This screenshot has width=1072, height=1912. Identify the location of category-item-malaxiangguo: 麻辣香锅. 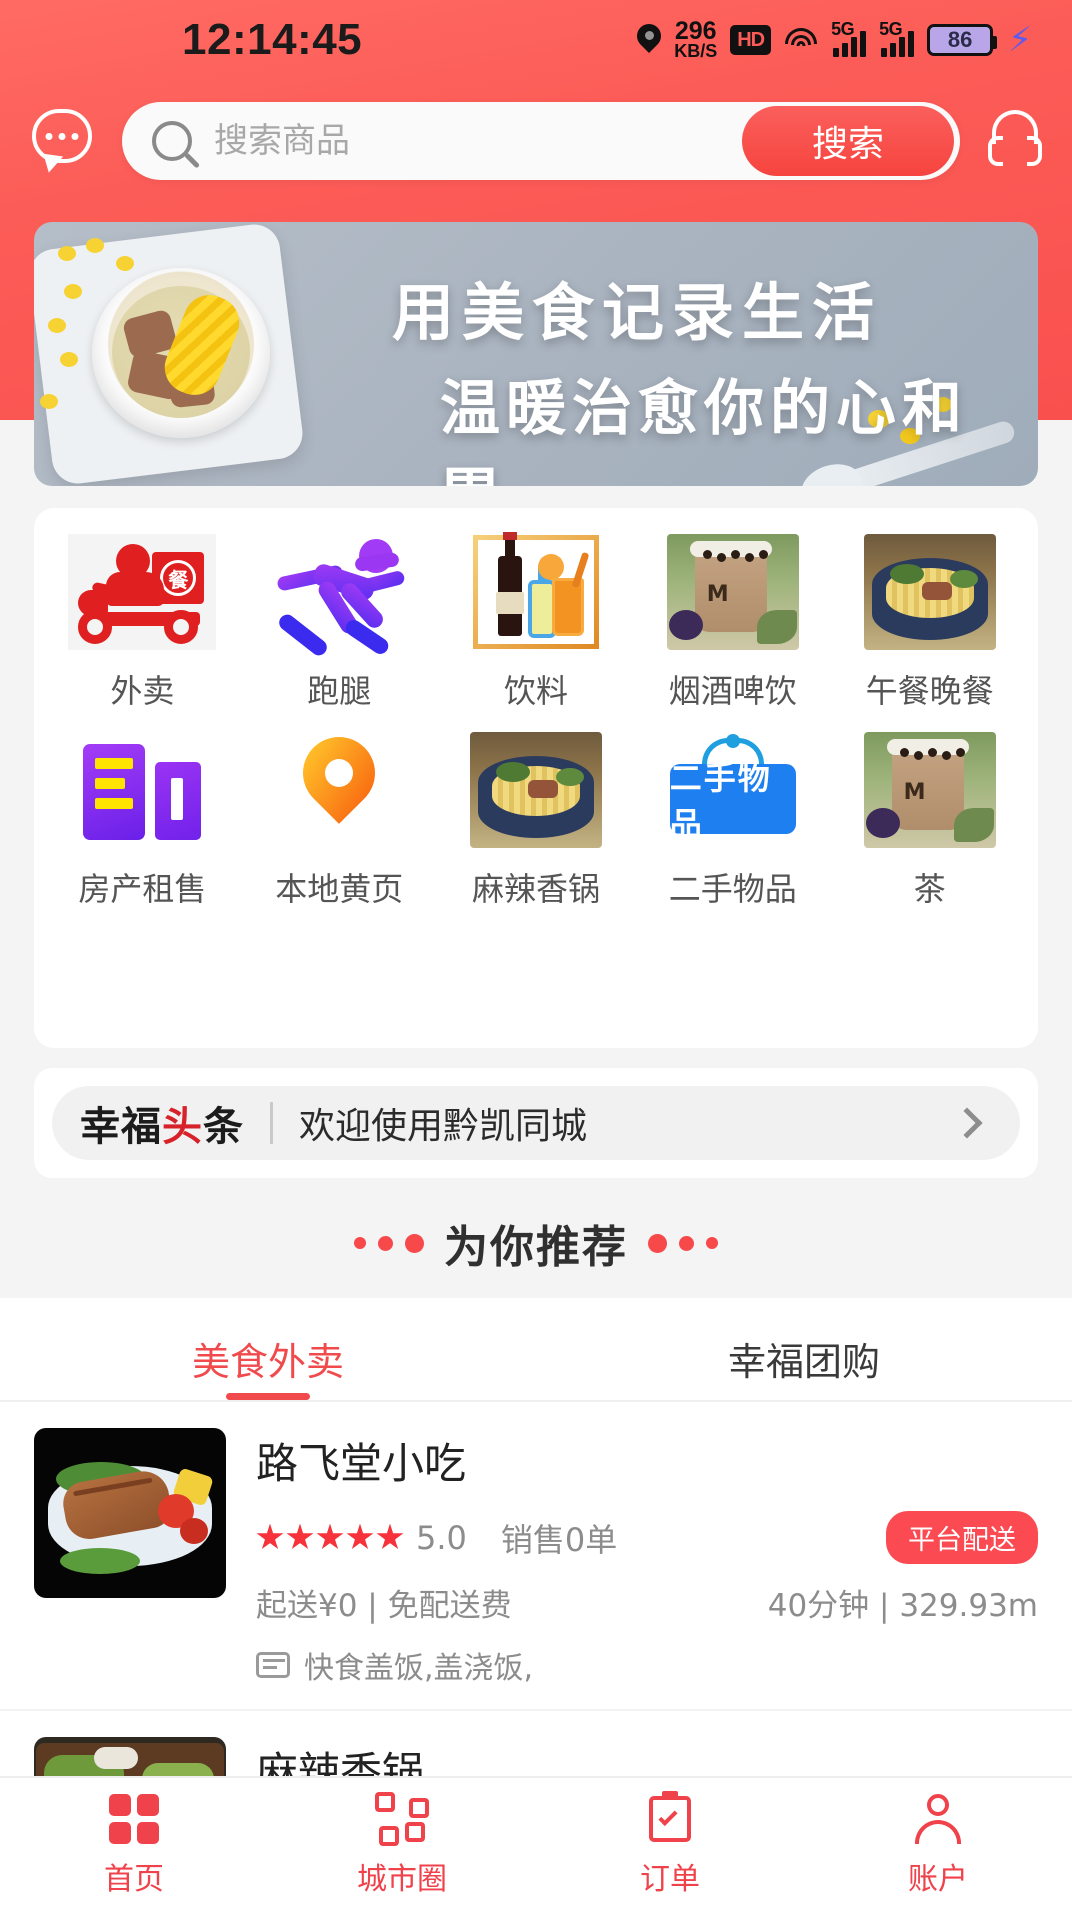
(536, 820).